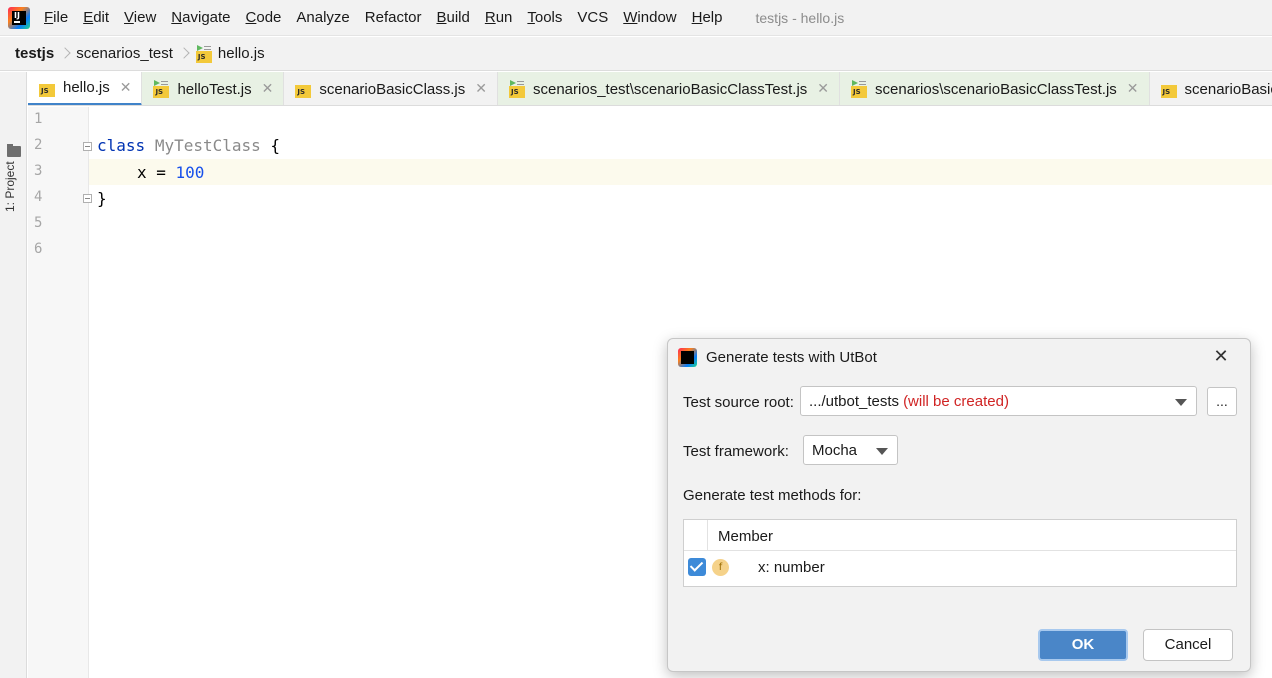  I want to click on table-row: f x: number, so click(960, 569).